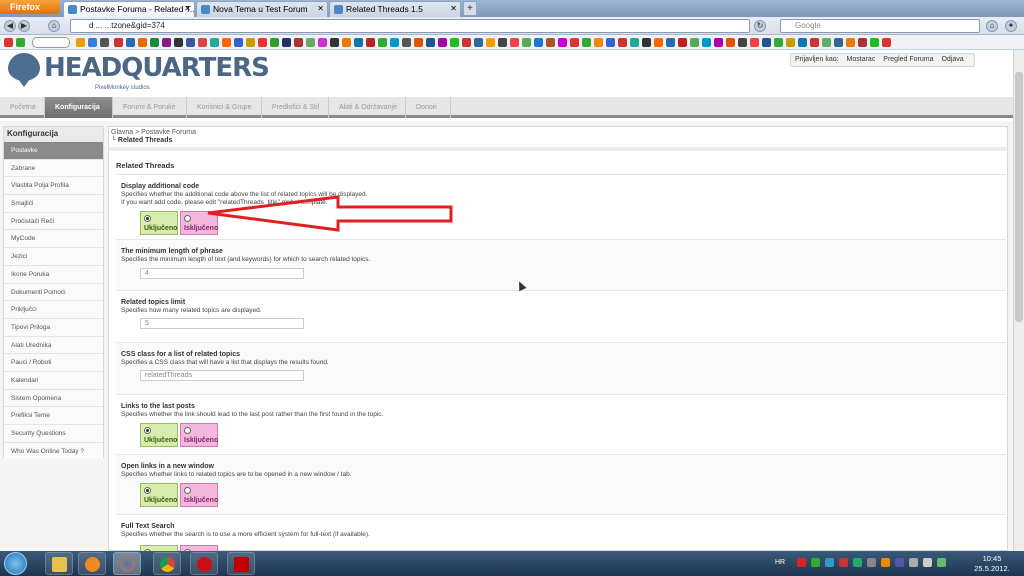  What do you see at coordinates (53, 291) in the screenshot?
I see `sidebar-item-dokumenti-pomoci: Dokumenti Pomoći` at bounding box center [53, 291].